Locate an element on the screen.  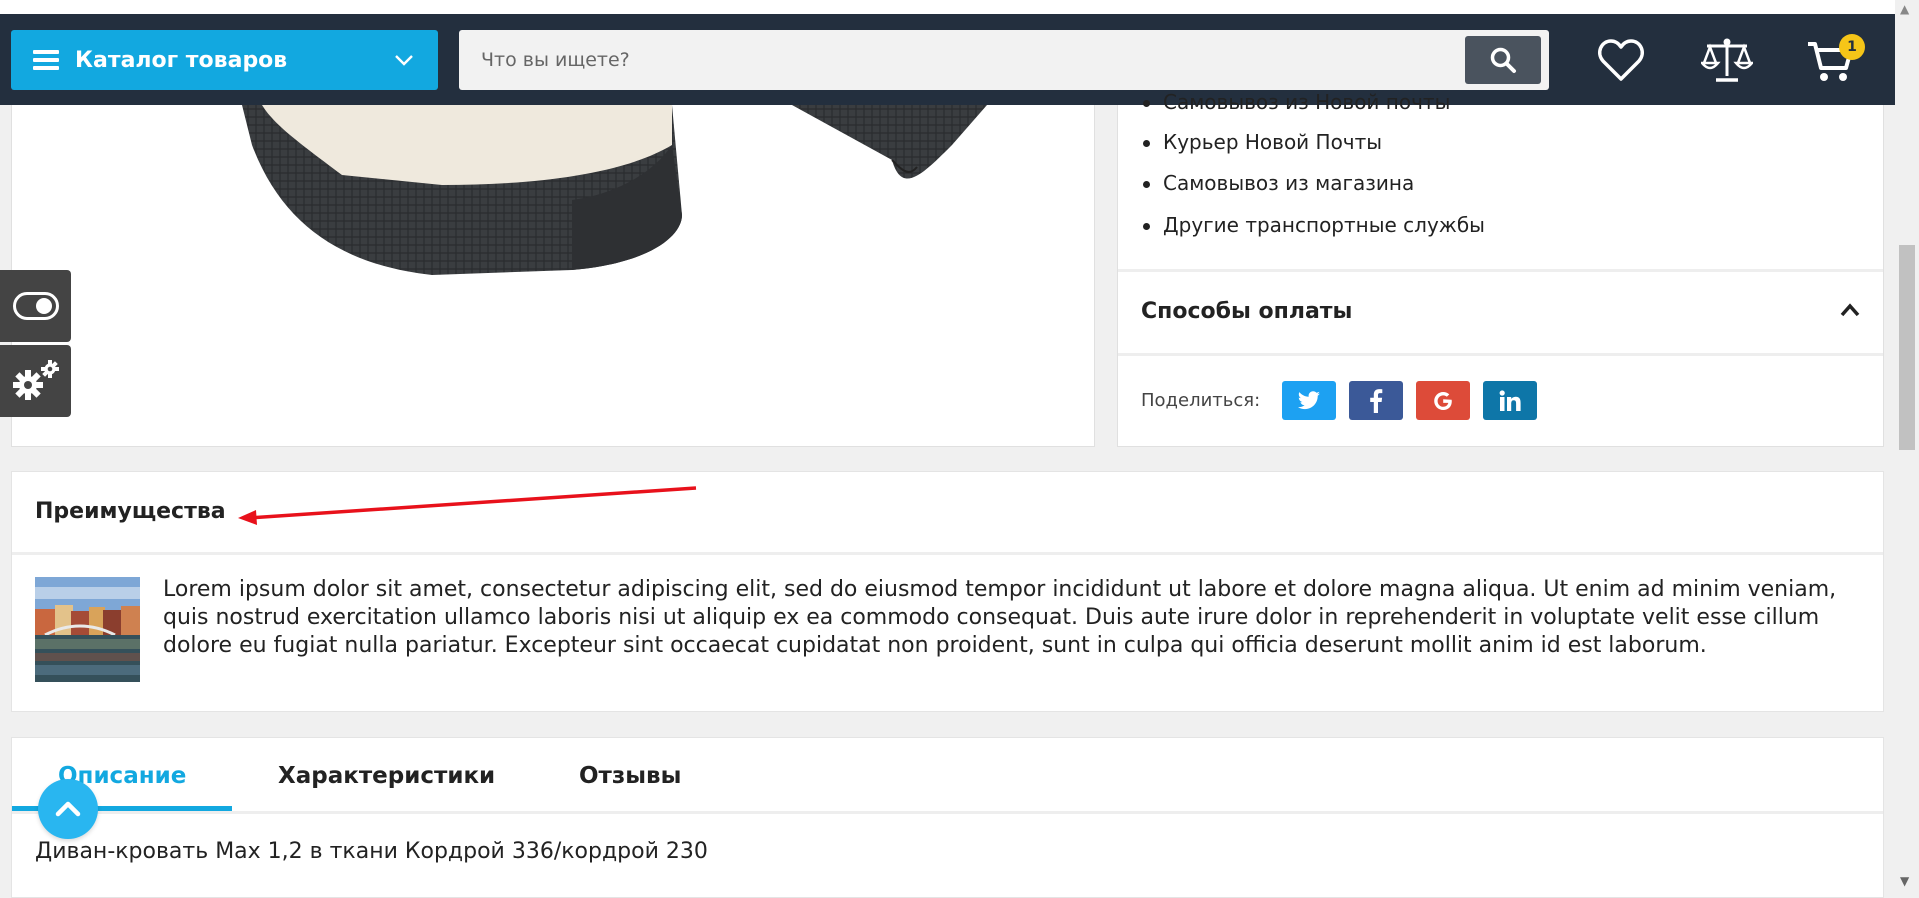
chevron-down-icon is located at coordinates (404, 60).